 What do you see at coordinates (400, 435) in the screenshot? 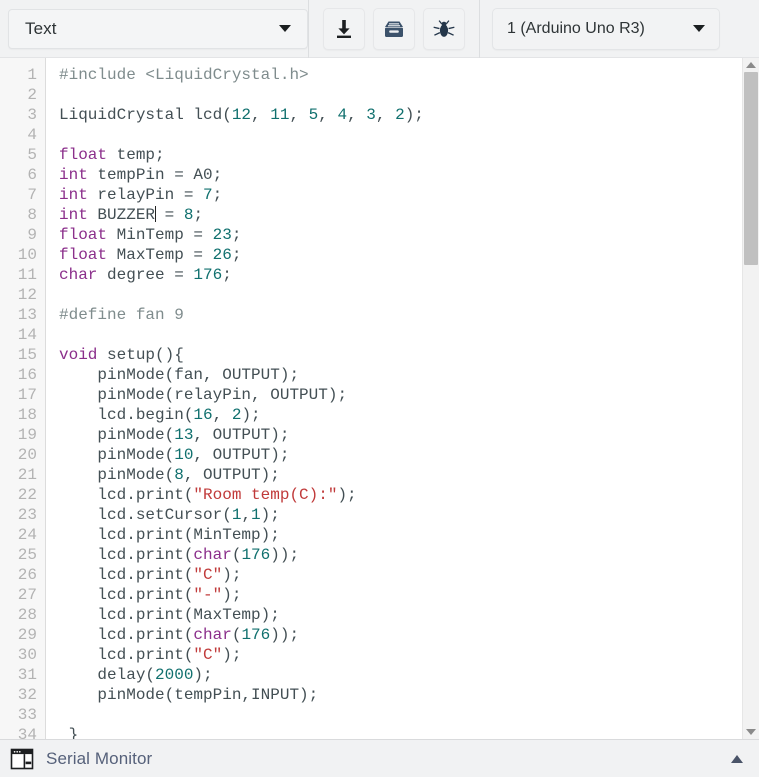
I see `code-line: pinMode(13, OUTPUT);` at bounding box center [400, 435].